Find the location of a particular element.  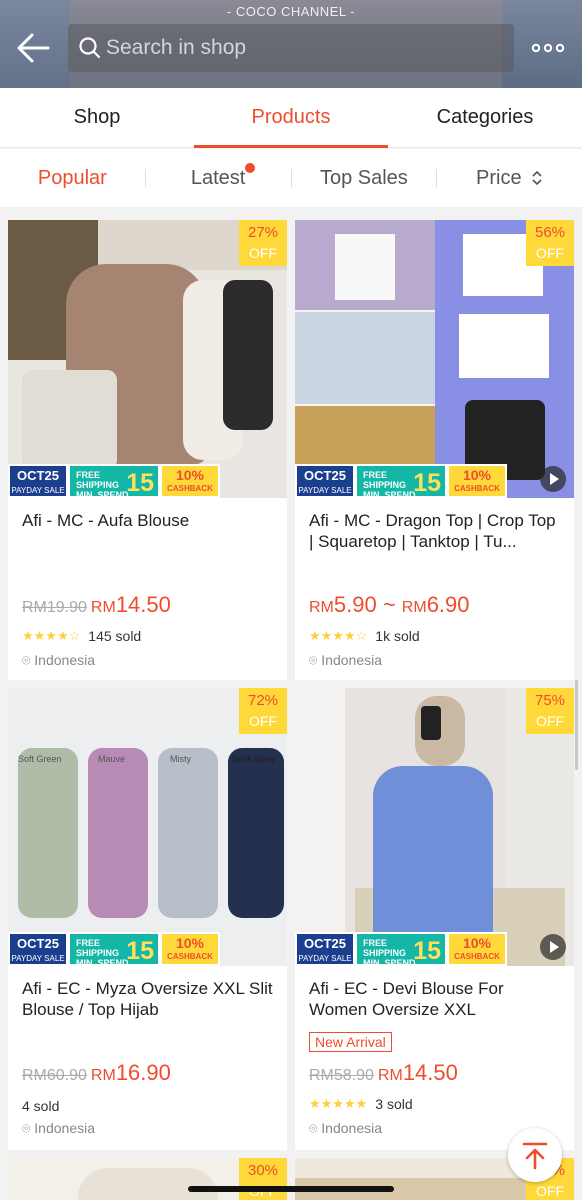

sold-row: 4 sold is located at coordinates (40, 1106).